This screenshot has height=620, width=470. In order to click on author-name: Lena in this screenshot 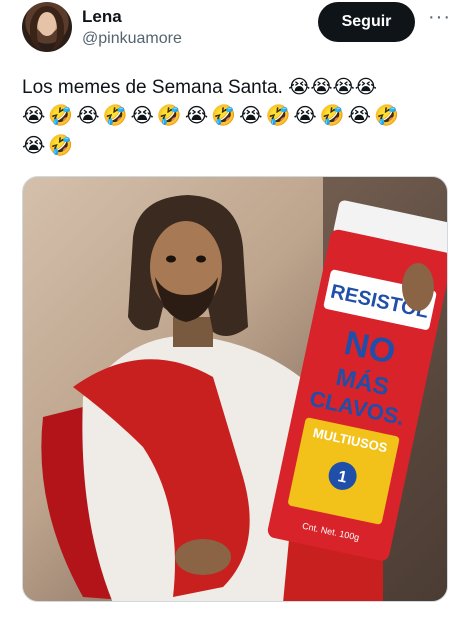, I will do `click(102, 17)`.